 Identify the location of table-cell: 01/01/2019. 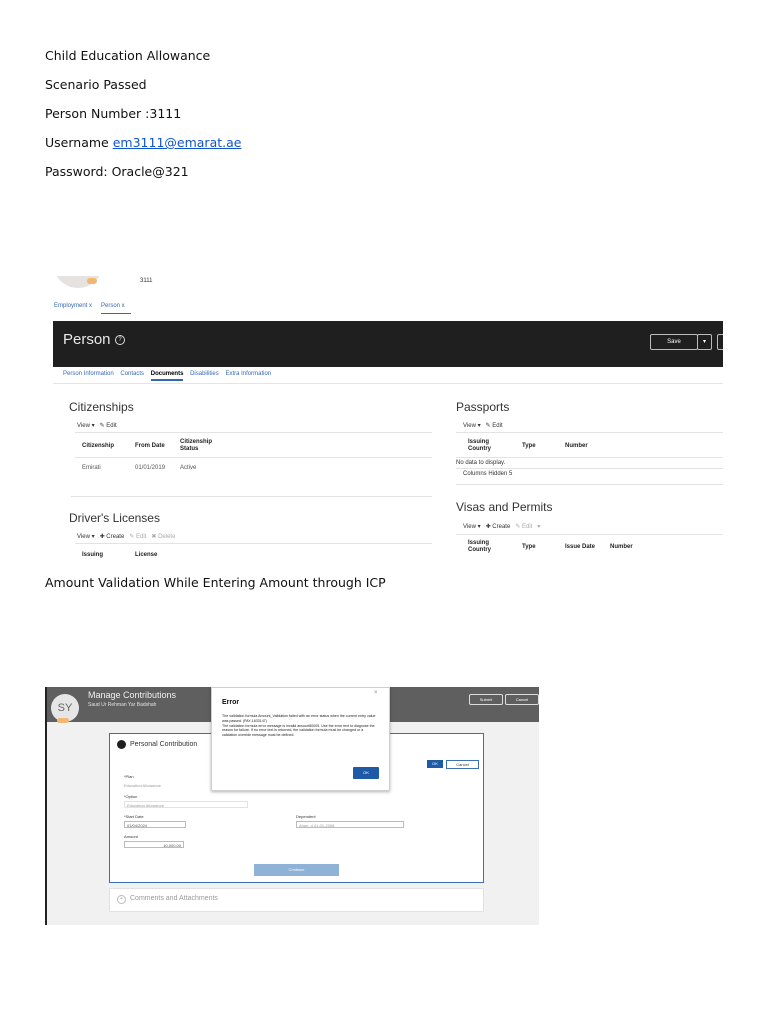
(150, 468).